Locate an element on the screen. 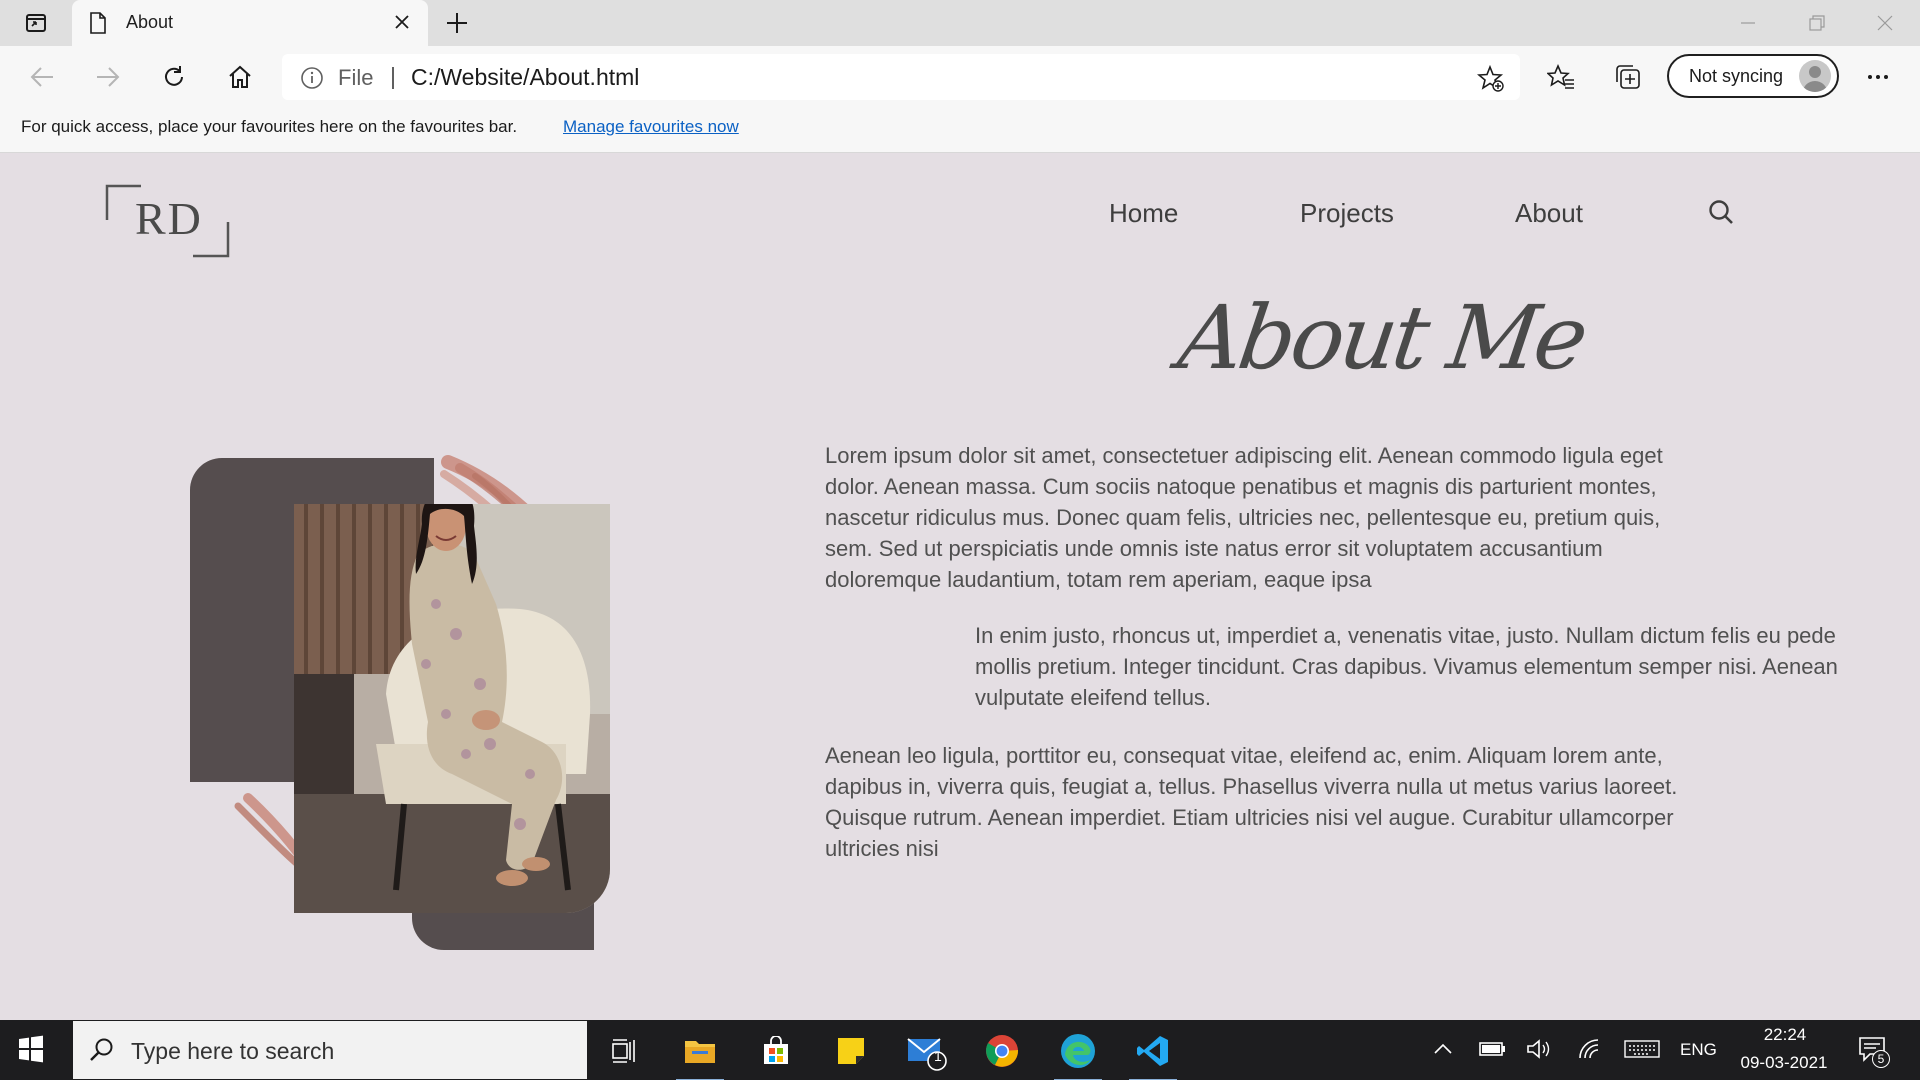 The image size is (1920, 1080). mail-button: 1 is located at coordinates (927, 1051).